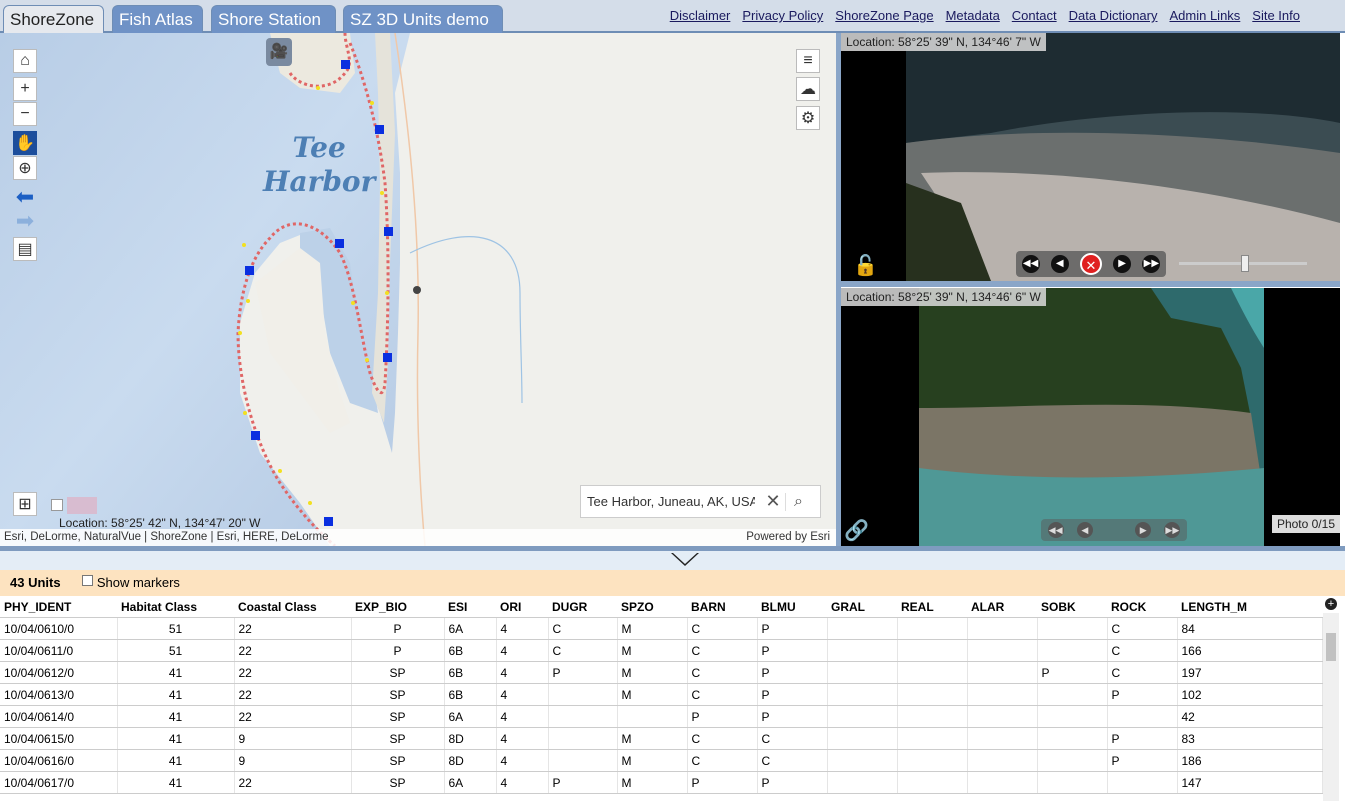 Image resolution: width=1345 pixels, height=801 pixels. Describe the element at coordinates (176, 694) in the screenshot. I see `table-cell: 41` at that location.